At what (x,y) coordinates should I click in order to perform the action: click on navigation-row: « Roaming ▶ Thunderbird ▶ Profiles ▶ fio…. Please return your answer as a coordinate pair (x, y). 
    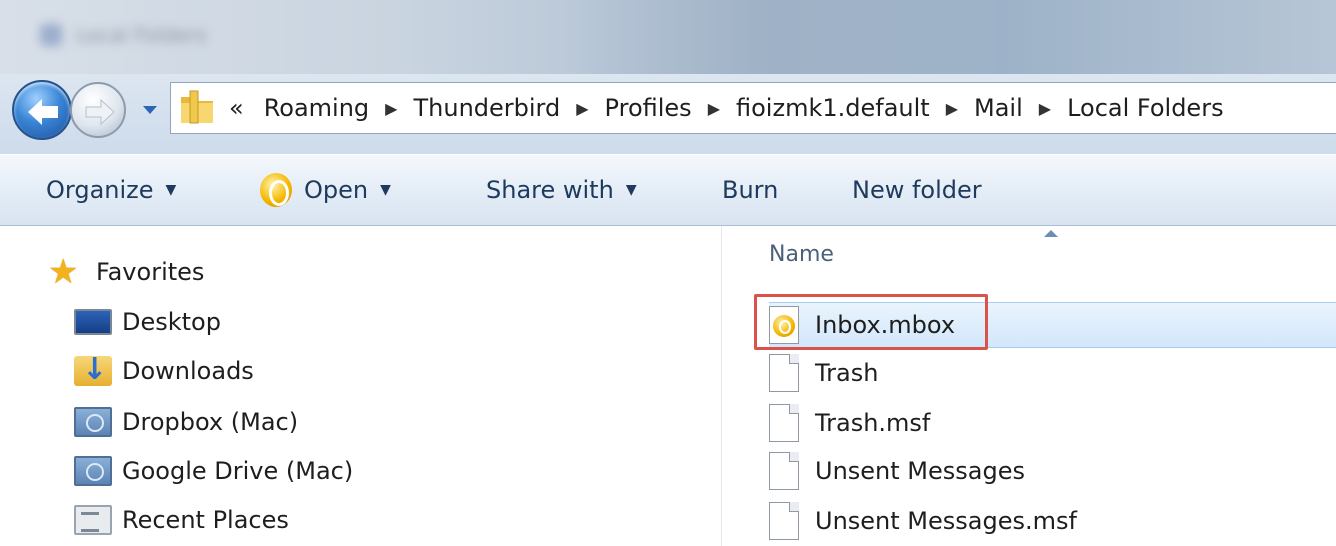
    Looking at the image, I should click on (668, 114).